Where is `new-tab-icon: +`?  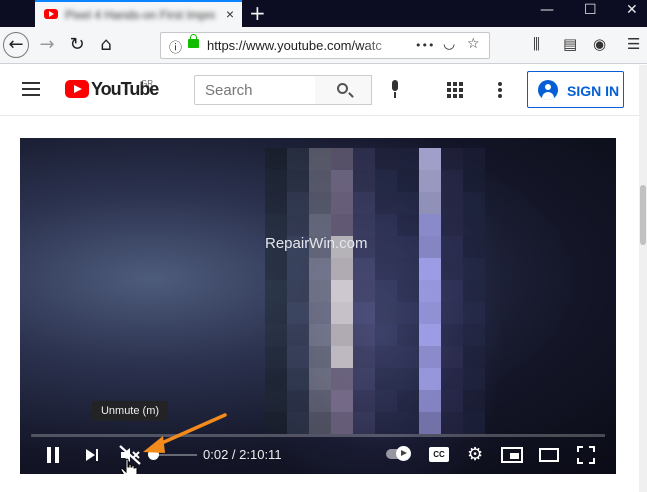 new-tab-icon: + is located at coordinates (257, 13).